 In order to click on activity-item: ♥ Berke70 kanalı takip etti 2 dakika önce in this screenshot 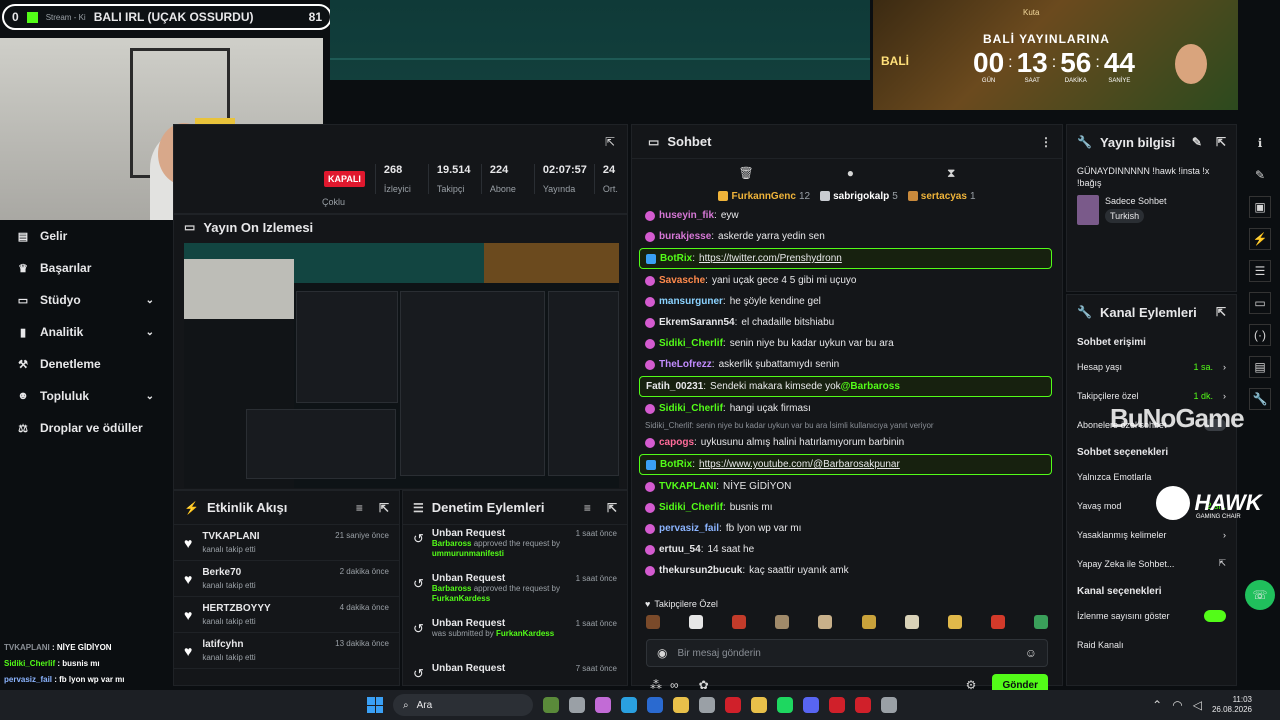, I will do `click(286, 579)`.